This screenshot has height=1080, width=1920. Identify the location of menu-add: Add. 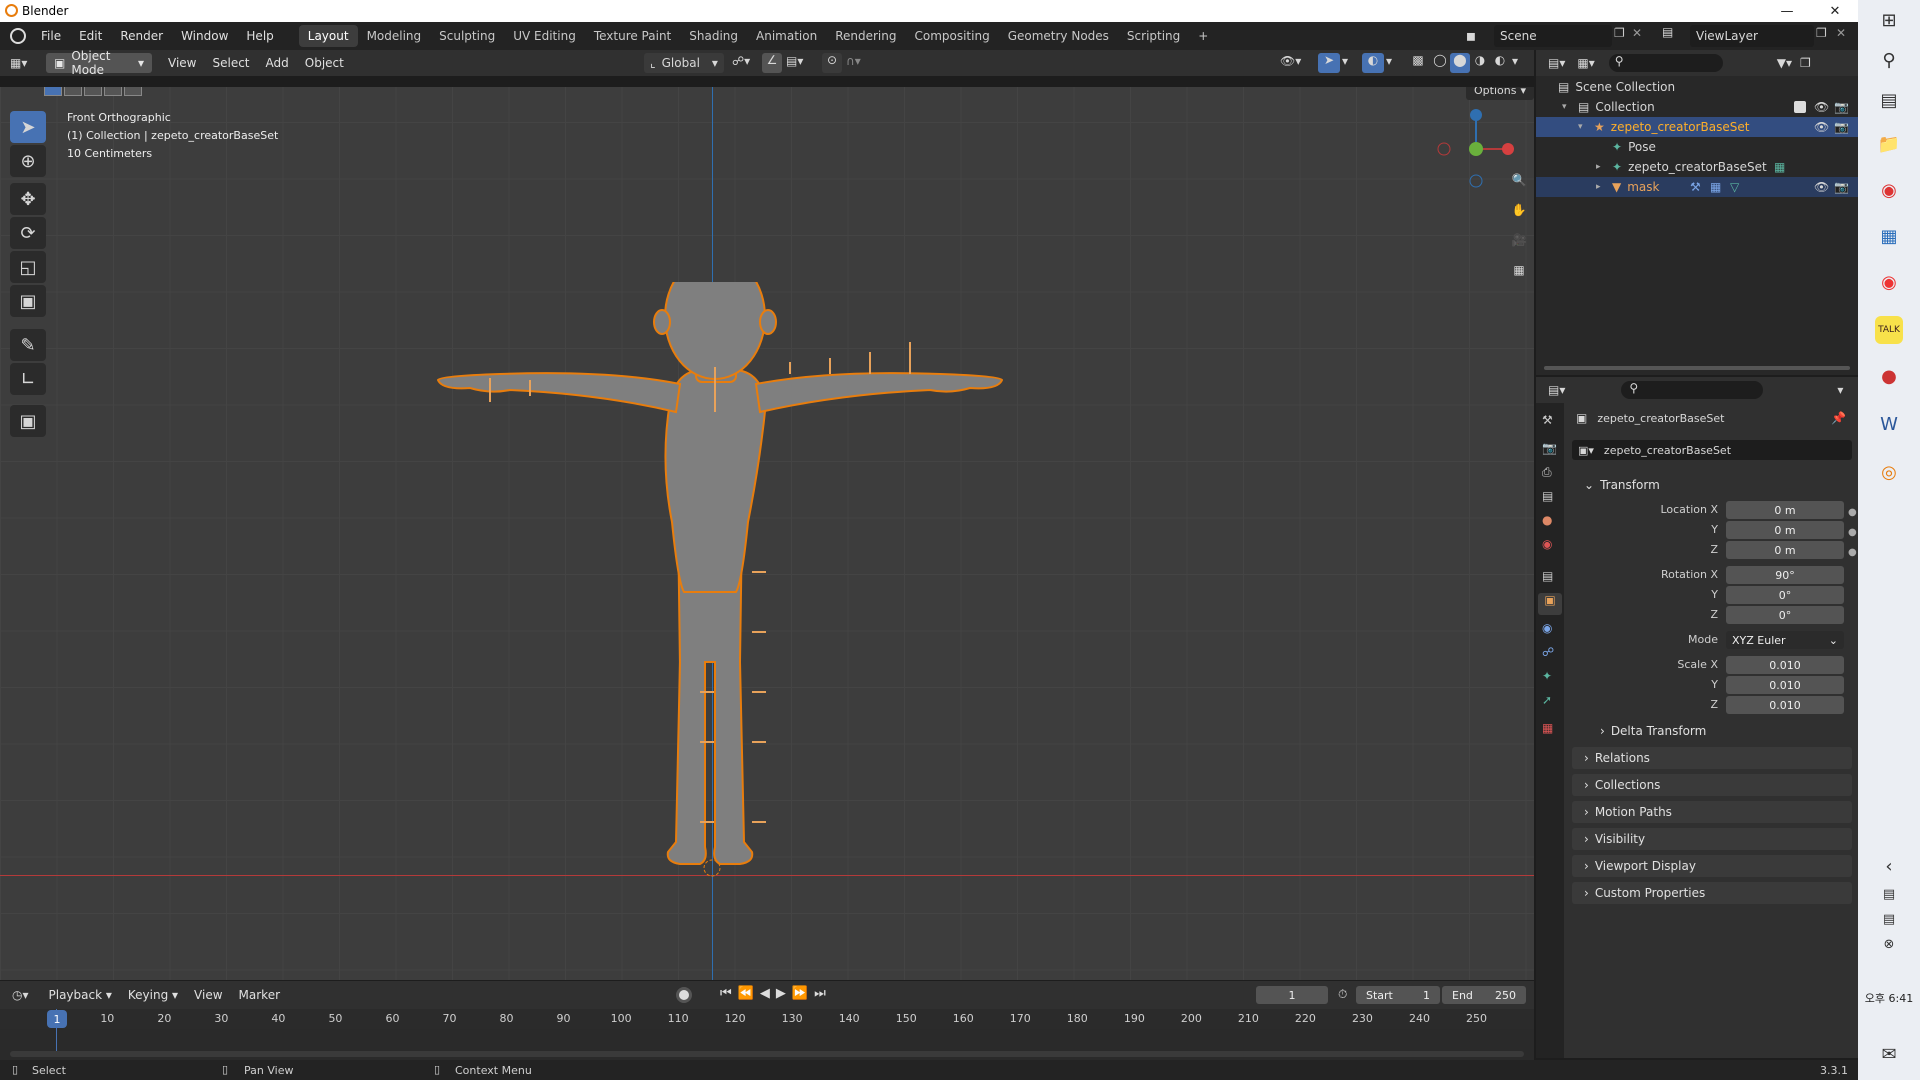
(277, 63).